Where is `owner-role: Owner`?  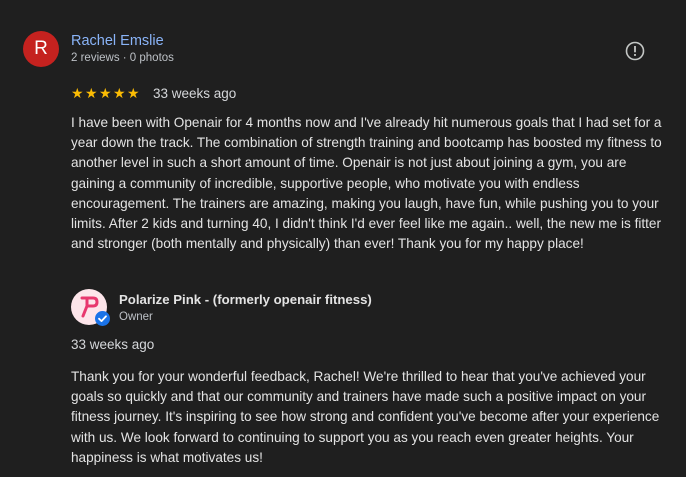
owner-role: Owner is located at coordinates (136, 317).